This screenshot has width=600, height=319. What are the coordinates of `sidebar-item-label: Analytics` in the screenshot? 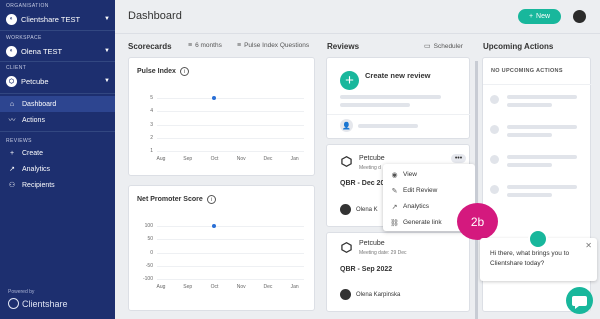 It's located at (36, 169).